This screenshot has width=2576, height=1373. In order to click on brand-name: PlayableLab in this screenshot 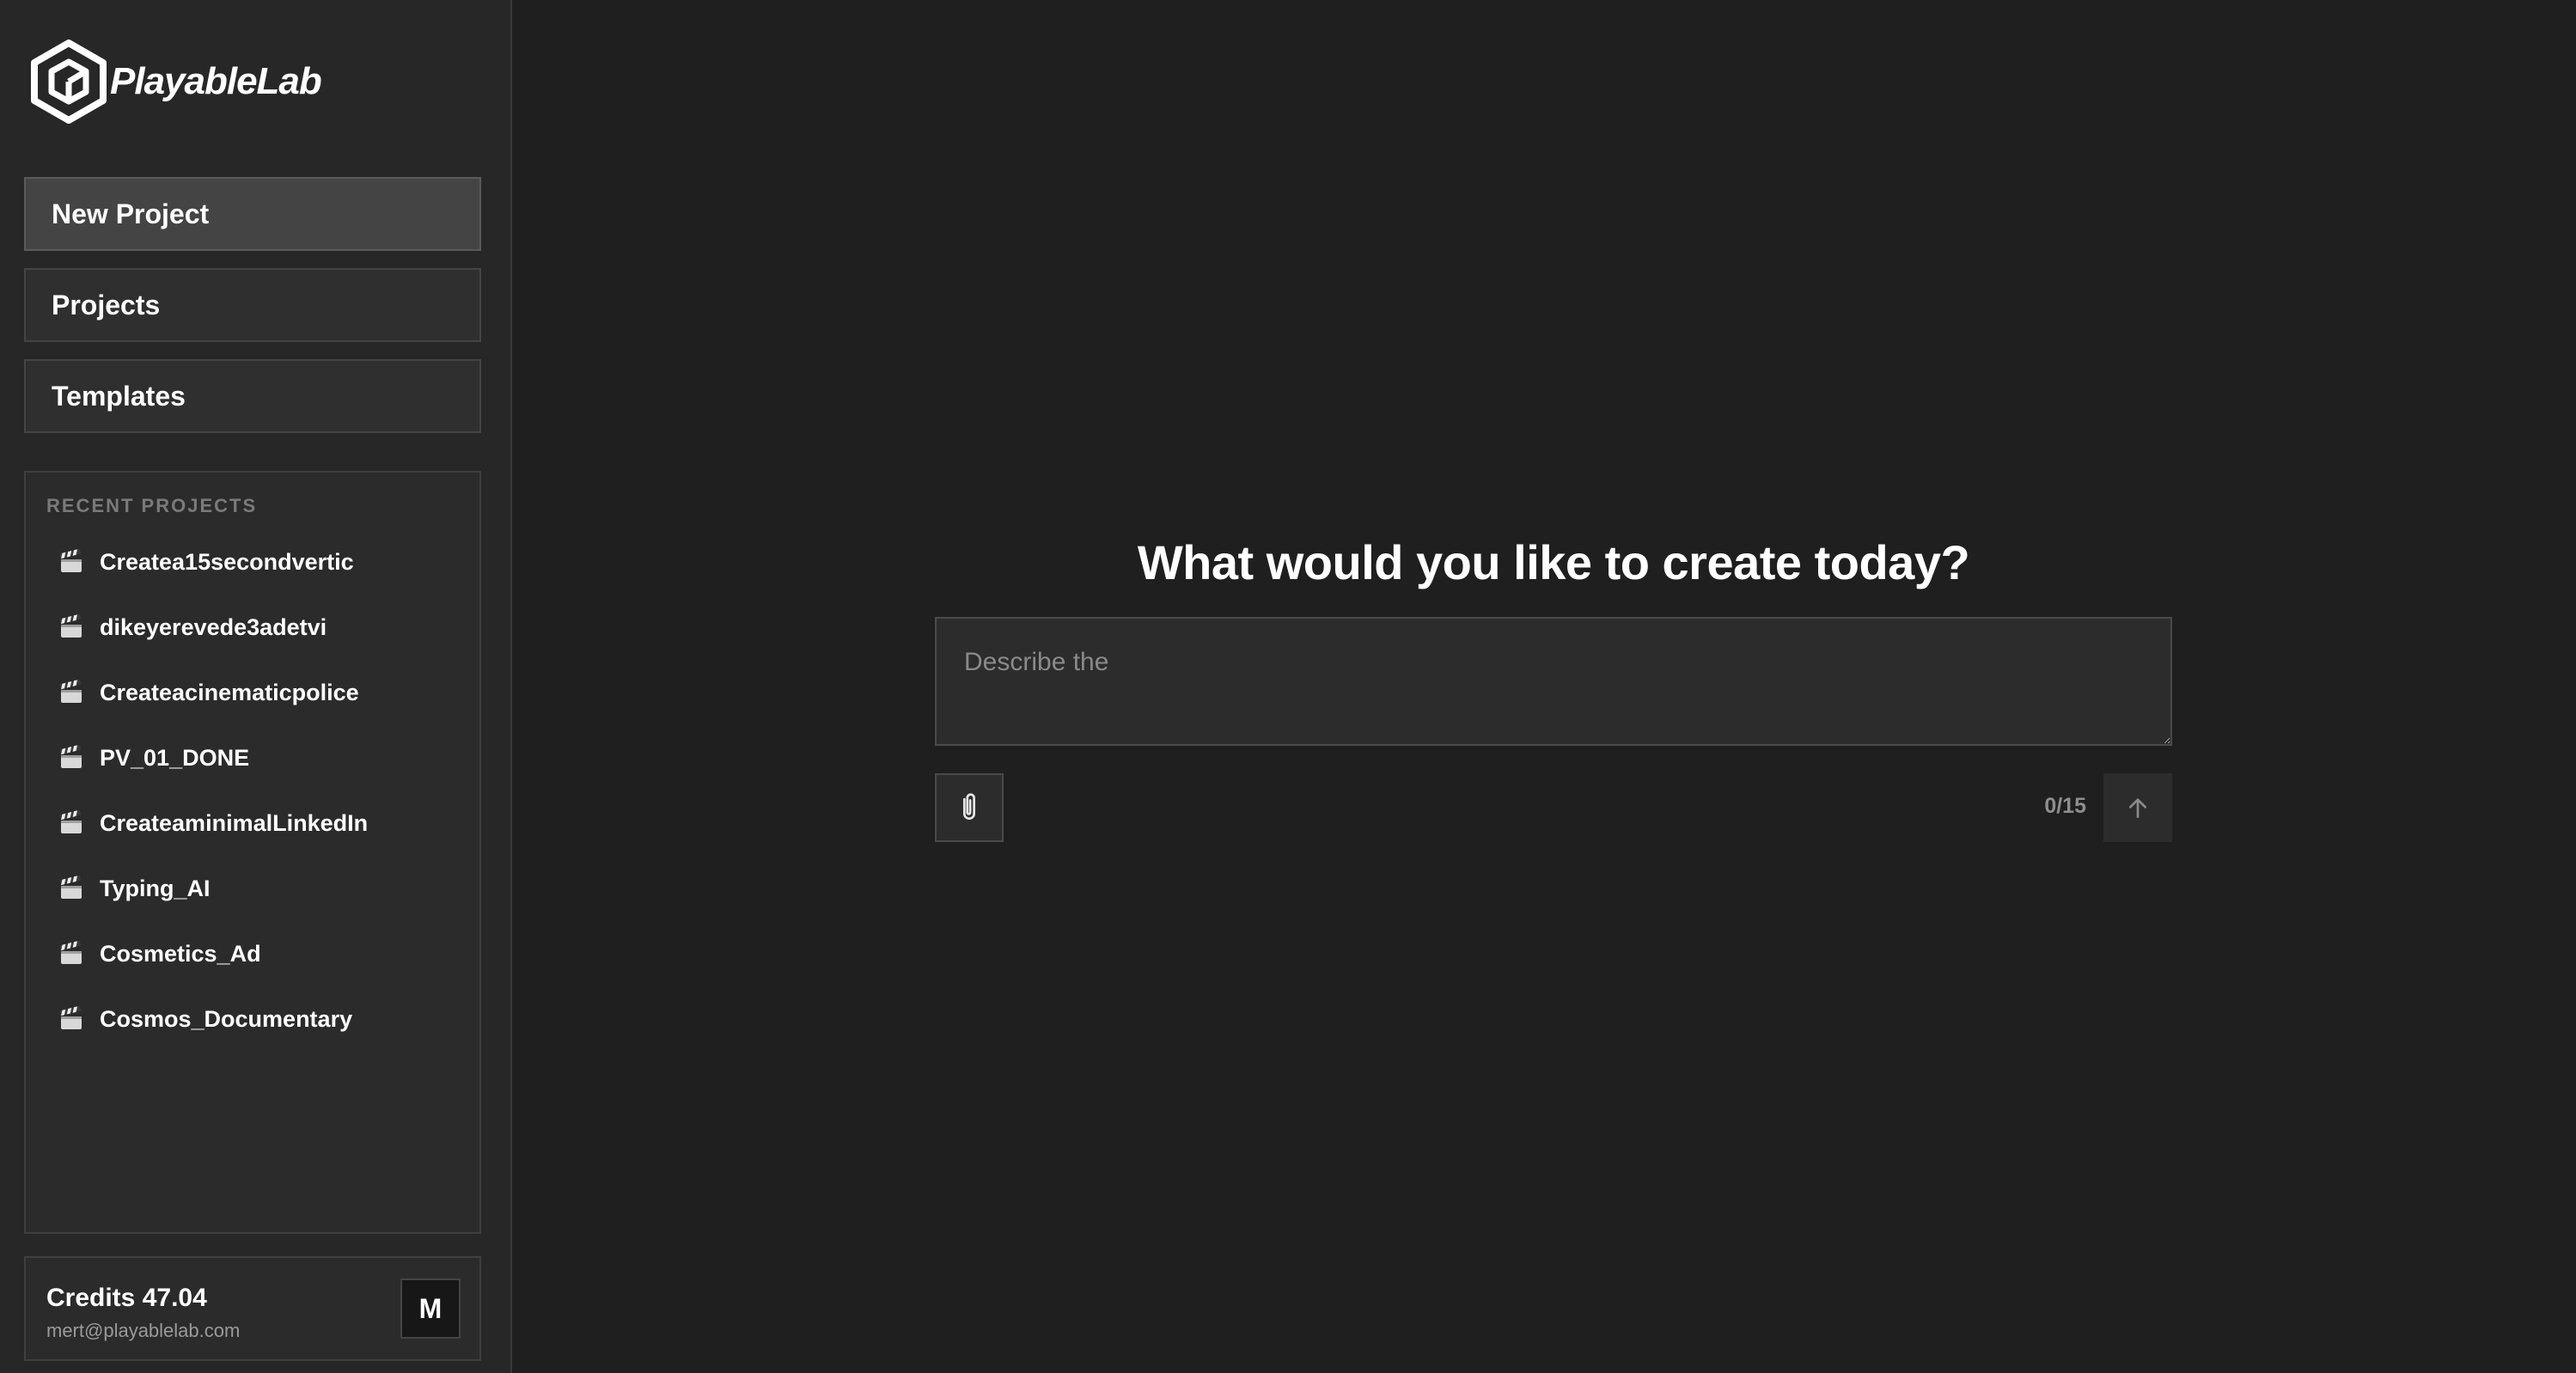, I will do `click(216, 81)`.